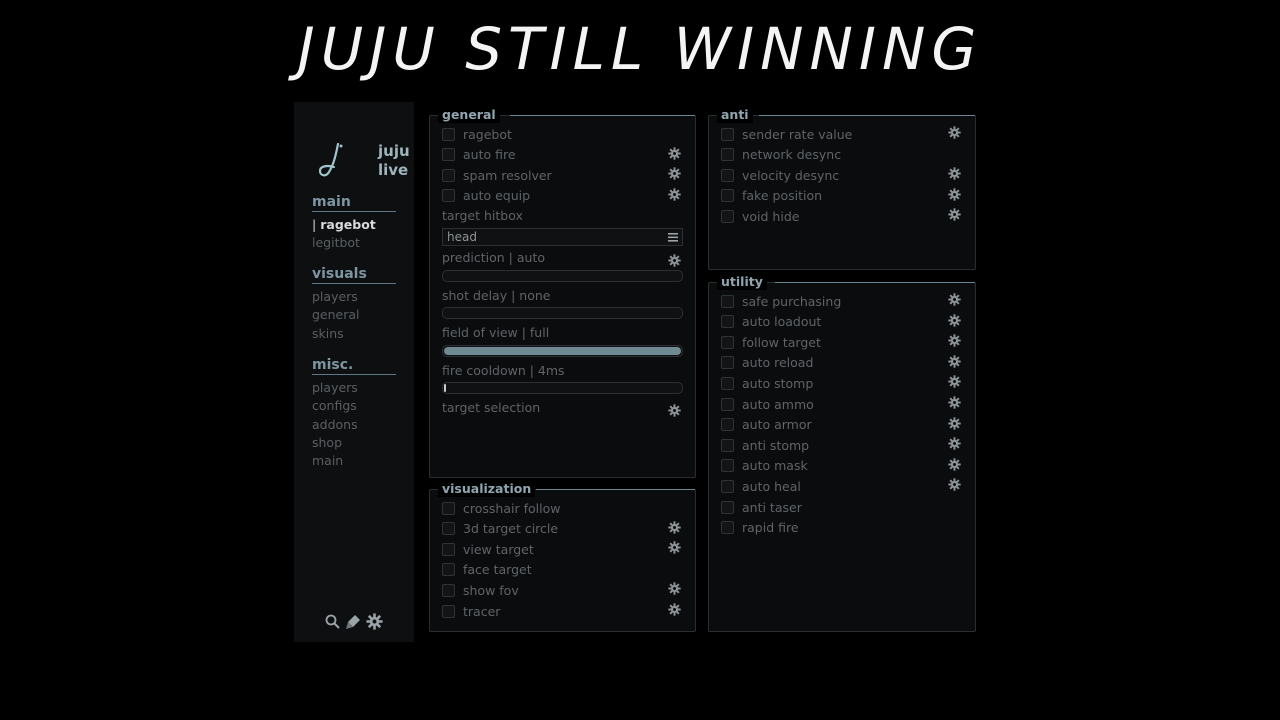  I want to click on fov-slider, so click(562, 351).